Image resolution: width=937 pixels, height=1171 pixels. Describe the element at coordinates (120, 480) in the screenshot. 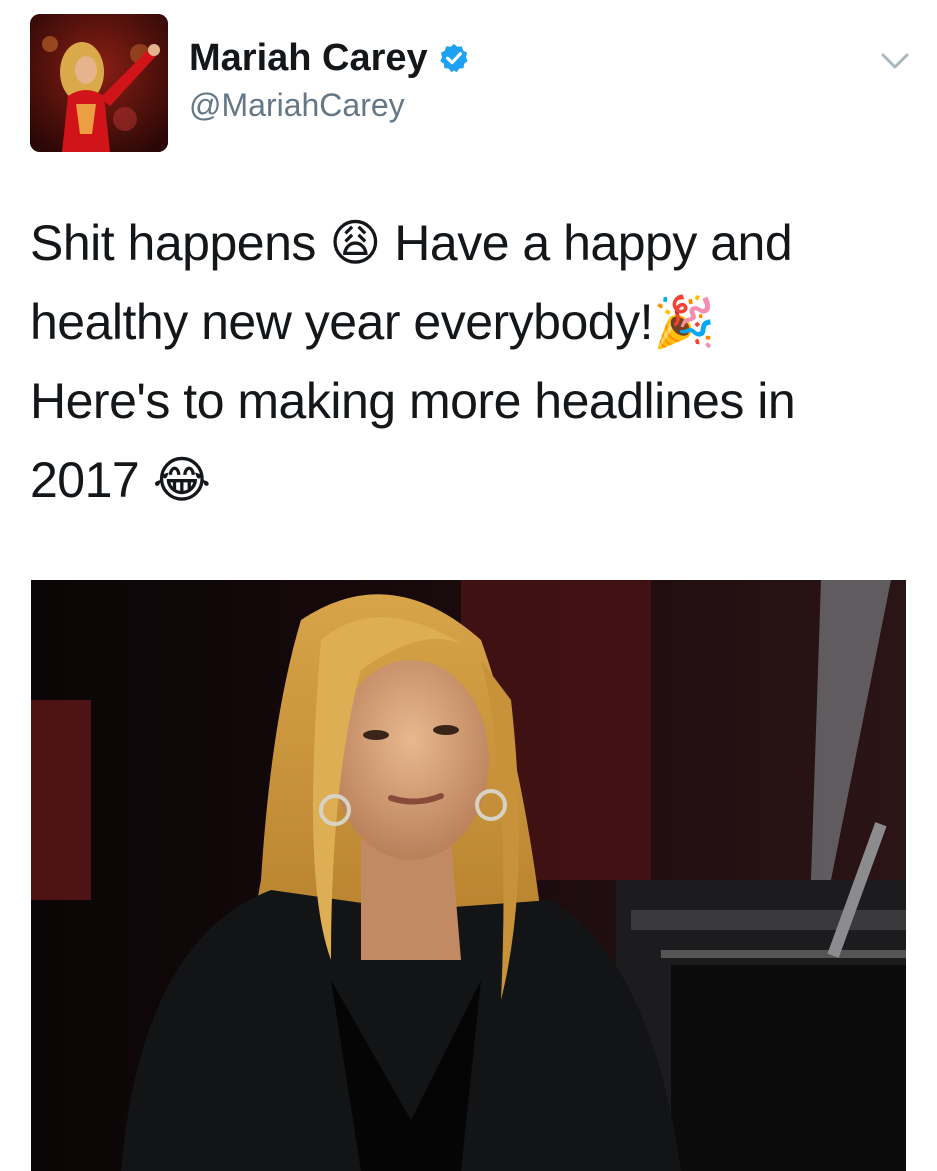

I see `tweet-text-line: 2017 😂` at that location.